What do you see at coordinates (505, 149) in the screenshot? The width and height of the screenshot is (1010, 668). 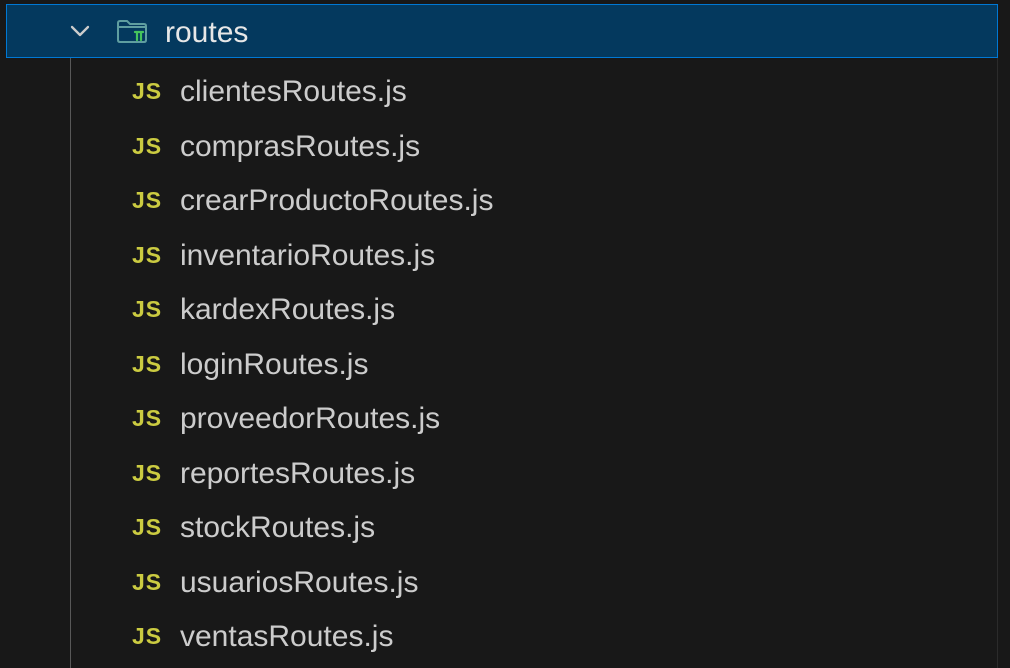 I see `file-row-comprasRoutes: JS comprasRoutes.js` at bounding box center [505, 149].